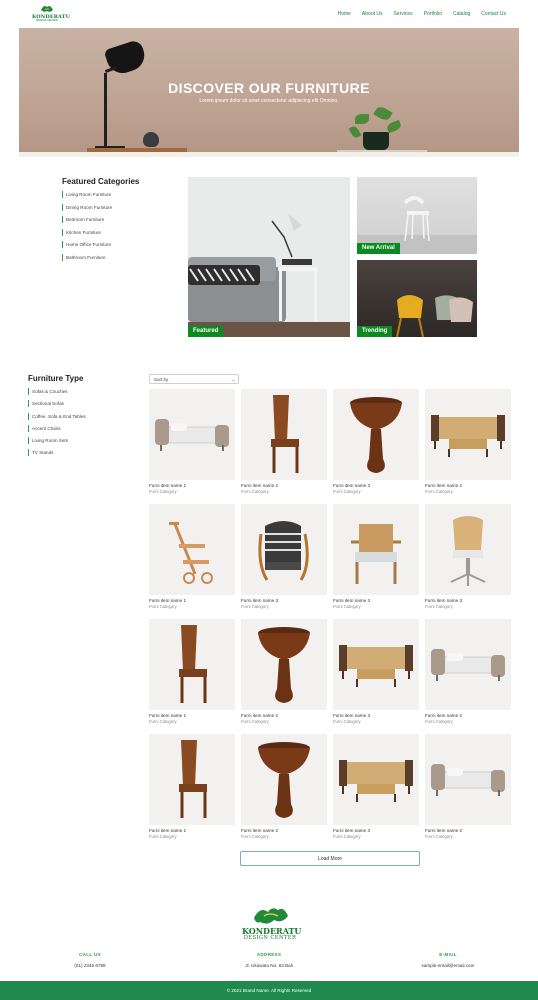 The height and width of the screenshot is (1000, 538). Describe the element at coordinates (90, 965) in the screenshot. I see `footer-phone: (01) 2345 6789` at that location.